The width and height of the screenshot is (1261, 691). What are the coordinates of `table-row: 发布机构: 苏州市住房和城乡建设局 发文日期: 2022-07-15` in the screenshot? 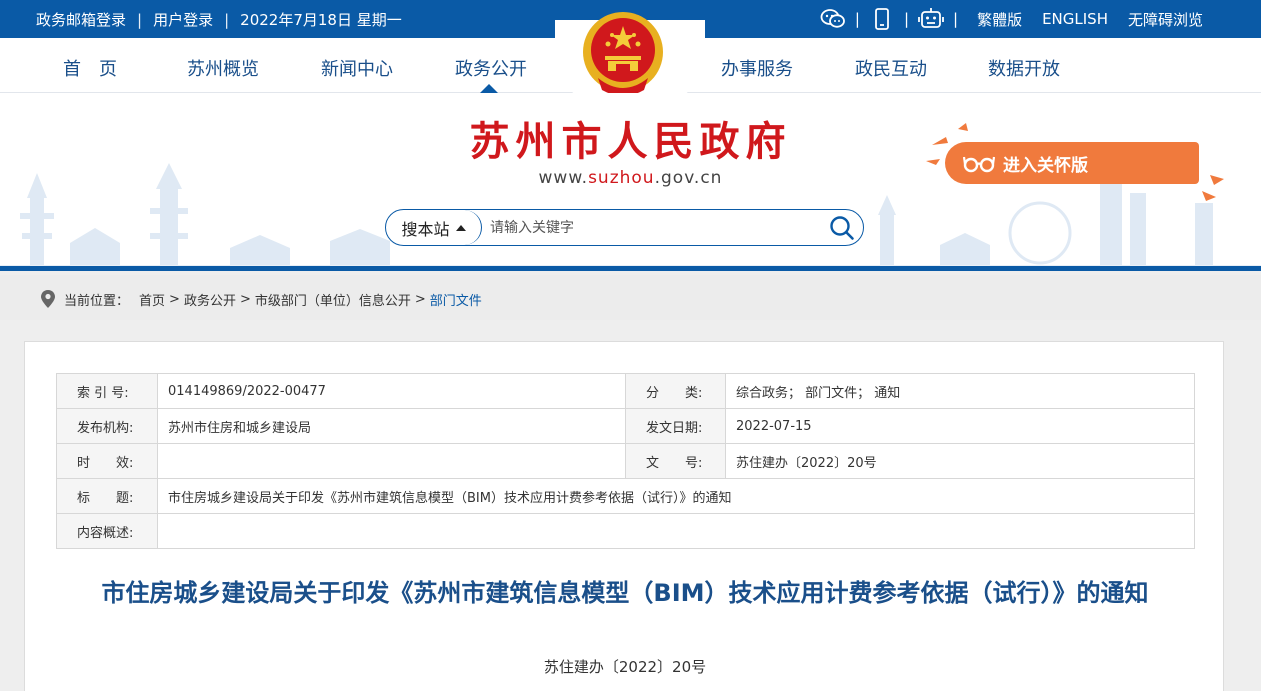 It's located at (625, 426).